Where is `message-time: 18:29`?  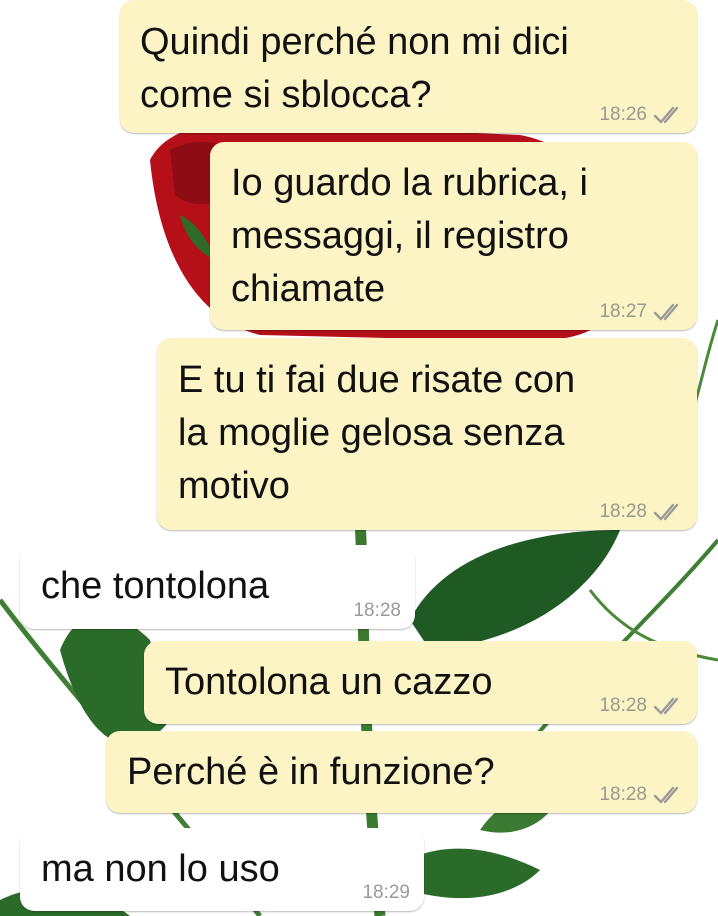 message-time: 18:29 is located at coordinates (386, 892).